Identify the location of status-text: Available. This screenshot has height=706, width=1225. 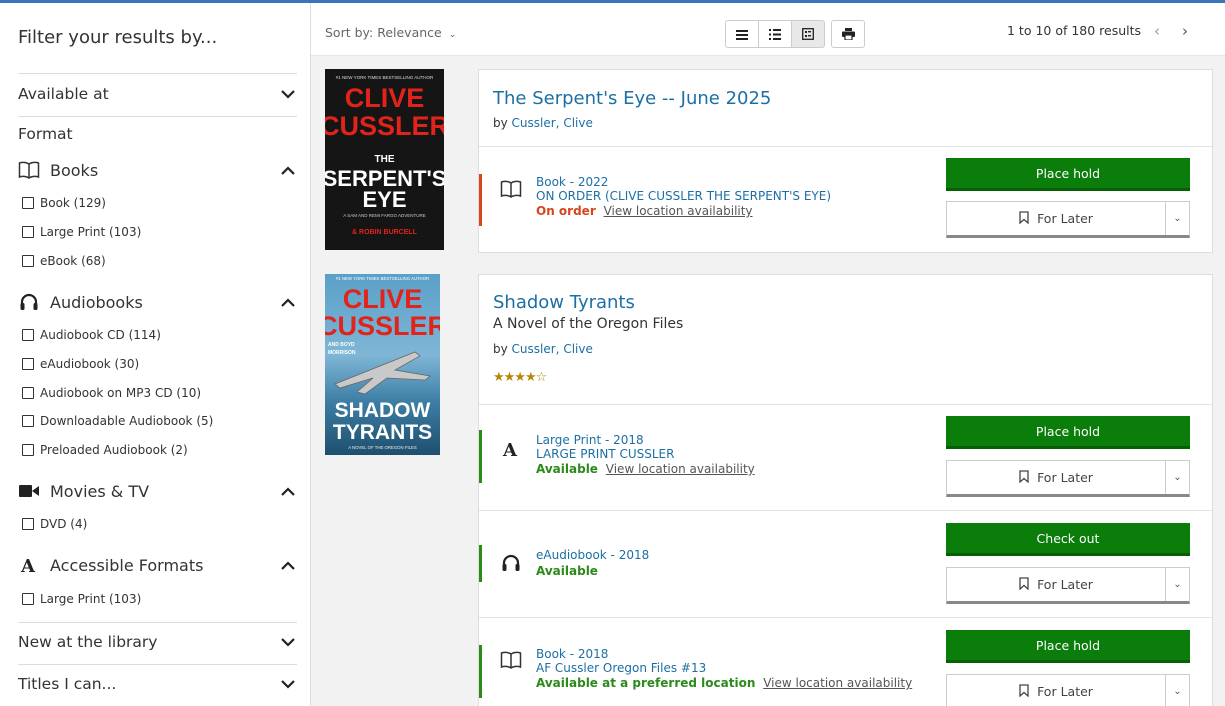
(567, 571).